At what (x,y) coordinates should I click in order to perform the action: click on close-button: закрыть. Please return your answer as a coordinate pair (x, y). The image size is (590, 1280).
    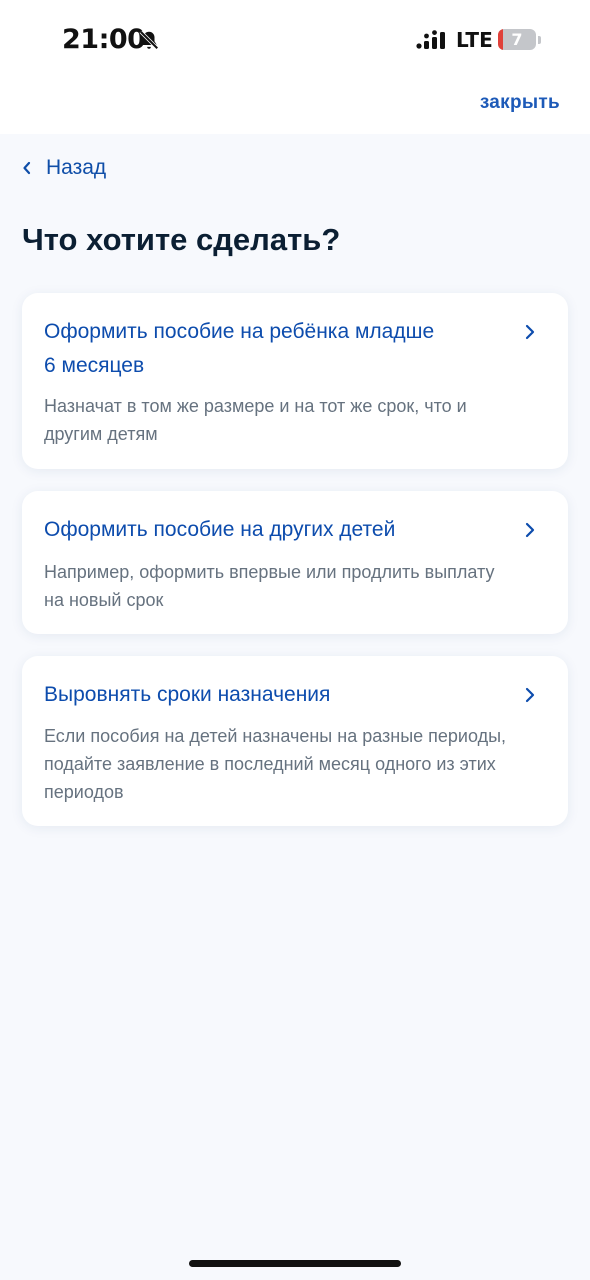
    Looking at the image, I should click on (520, 103).